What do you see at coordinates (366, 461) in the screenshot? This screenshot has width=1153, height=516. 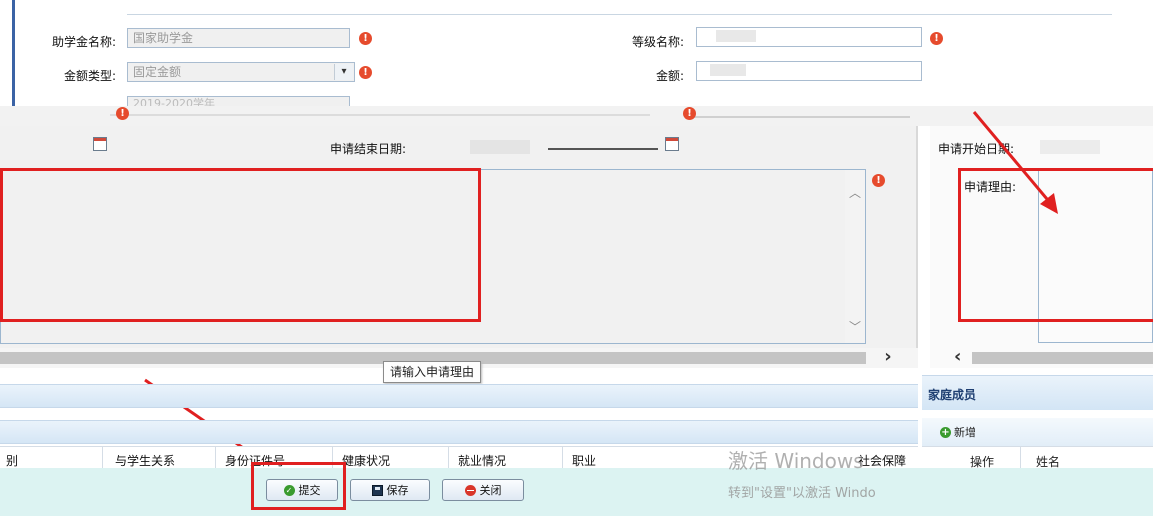 I see `col-header-health: 健康状况` at bounding box center [366, 461].